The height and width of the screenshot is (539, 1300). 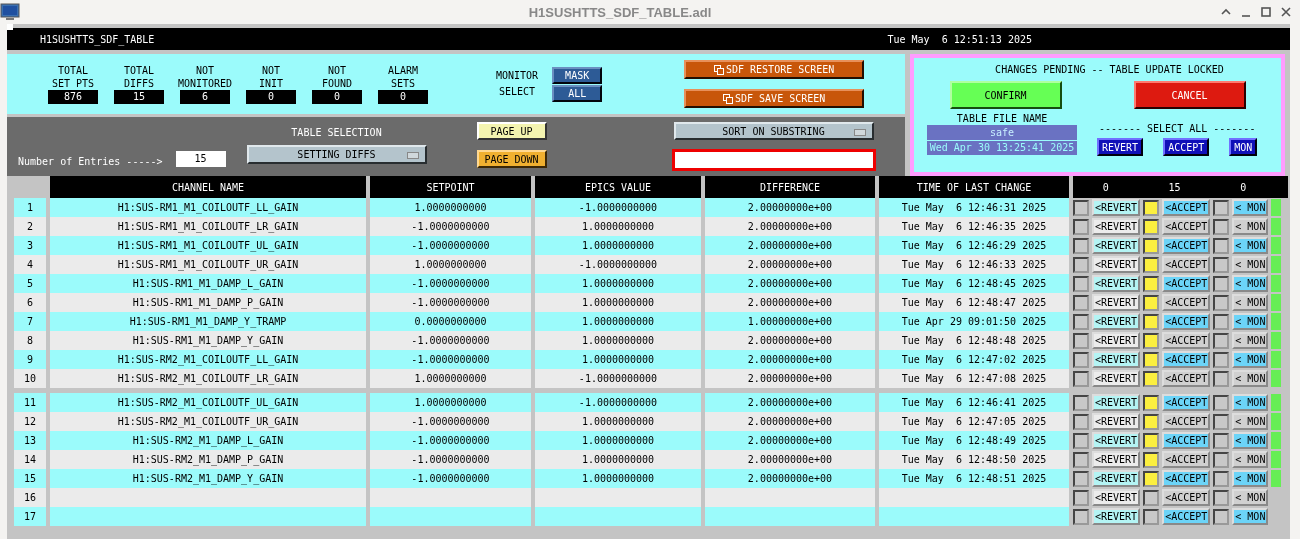 What do you see at coordinates (774, 69) in the screenshot?
I see `screen-button: SDF RESTORE SCREEN` at bounding box center [774, 69].